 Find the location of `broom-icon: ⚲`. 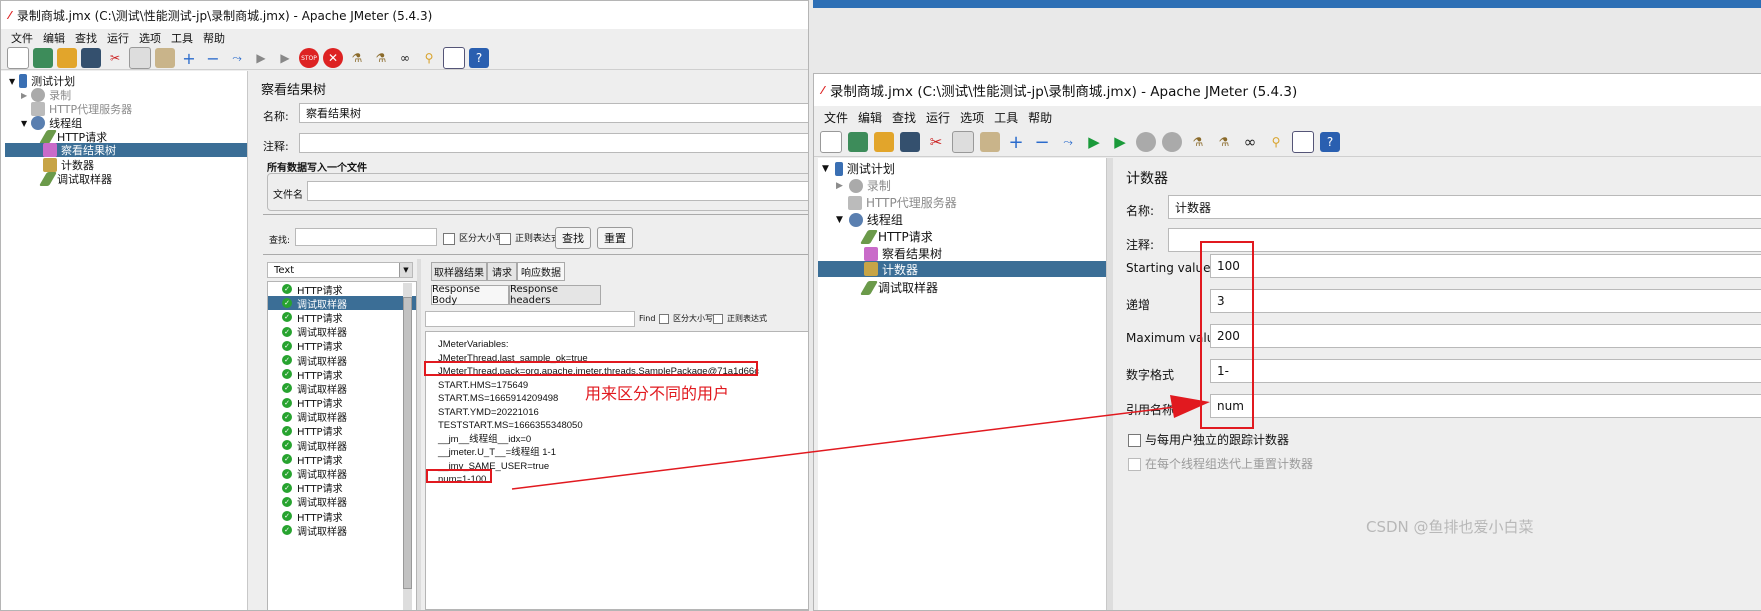

broom-icon: ⚲ is located at coordinates (429, 58).